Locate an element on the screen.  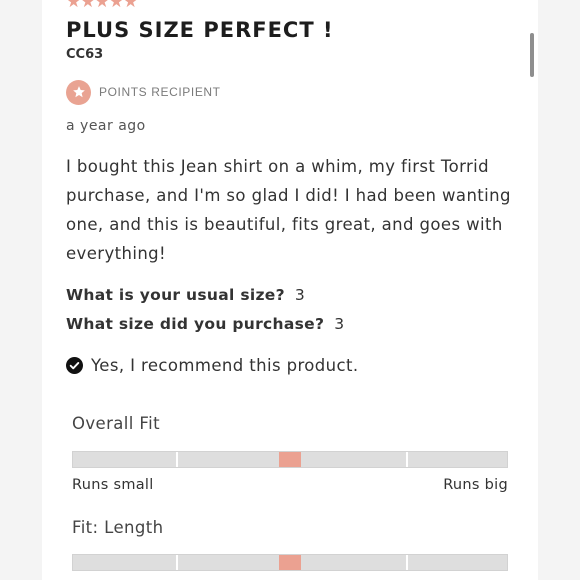
fit-label-overall: Overall Fit is located at coordinates (116, 423).